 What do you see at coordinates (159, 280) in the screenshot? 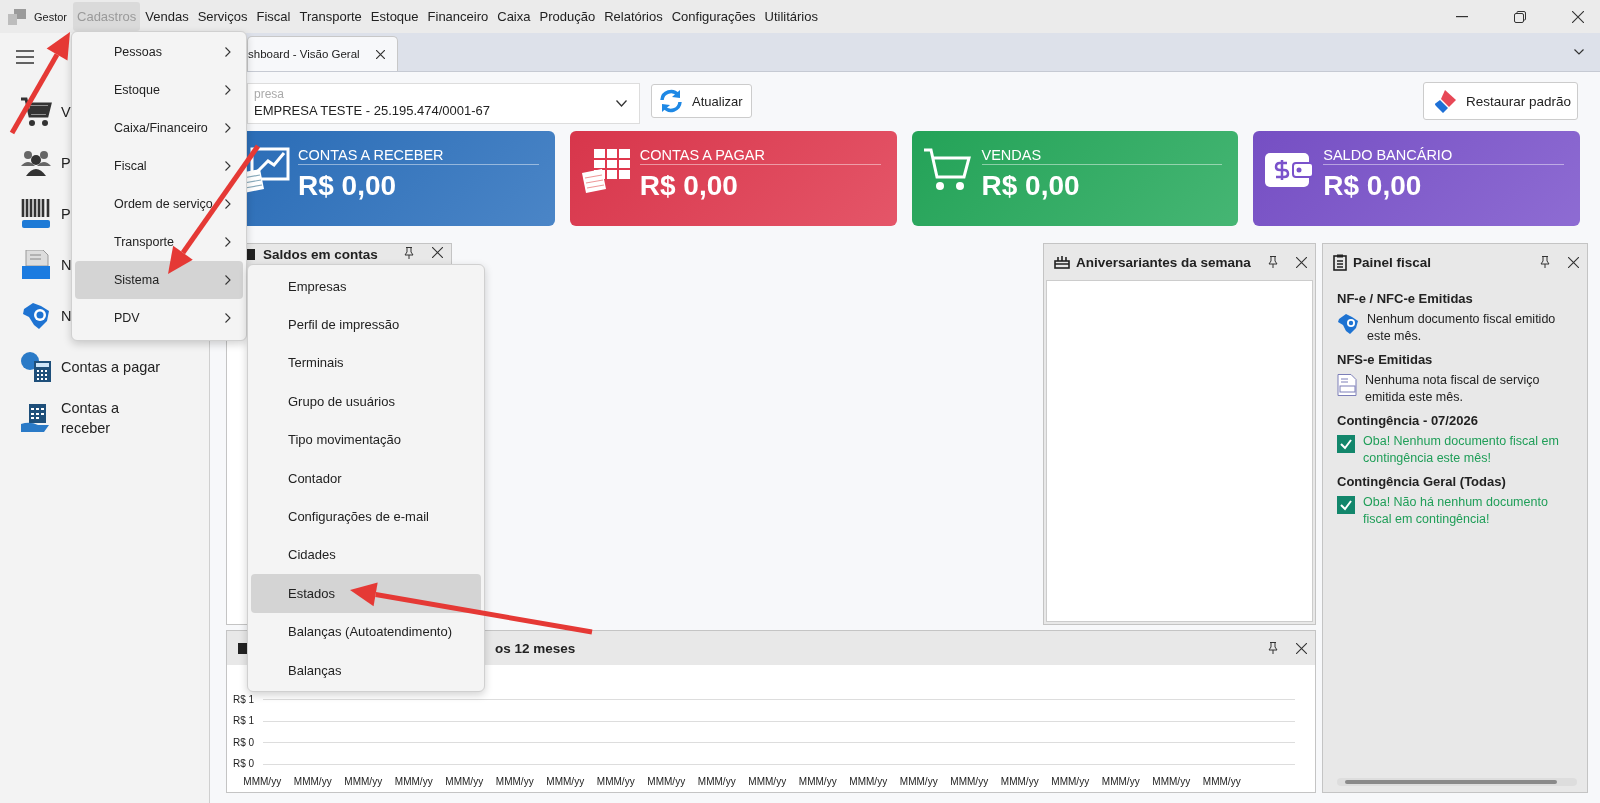
I see `menu-item: Sistema` at bounding box center [159, 280].